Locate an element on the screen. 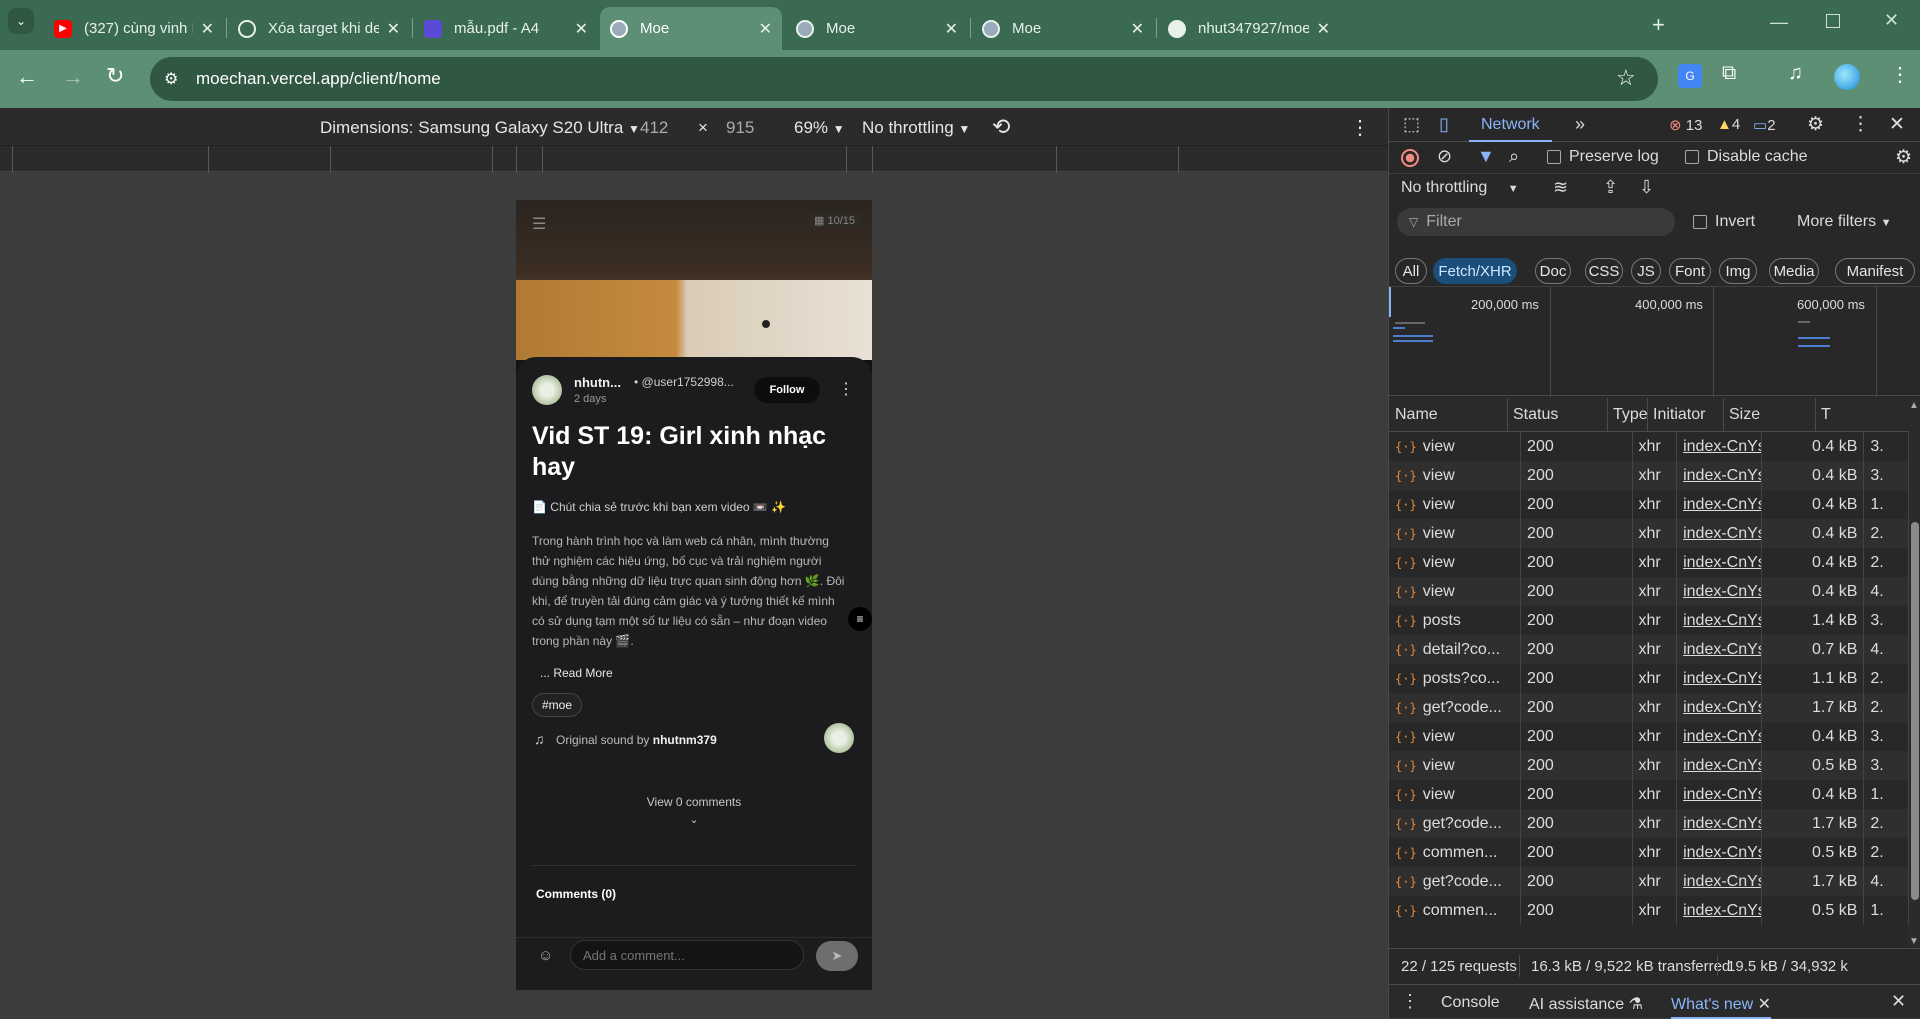  send-button: ➤ is located at coordinates (837, 956).